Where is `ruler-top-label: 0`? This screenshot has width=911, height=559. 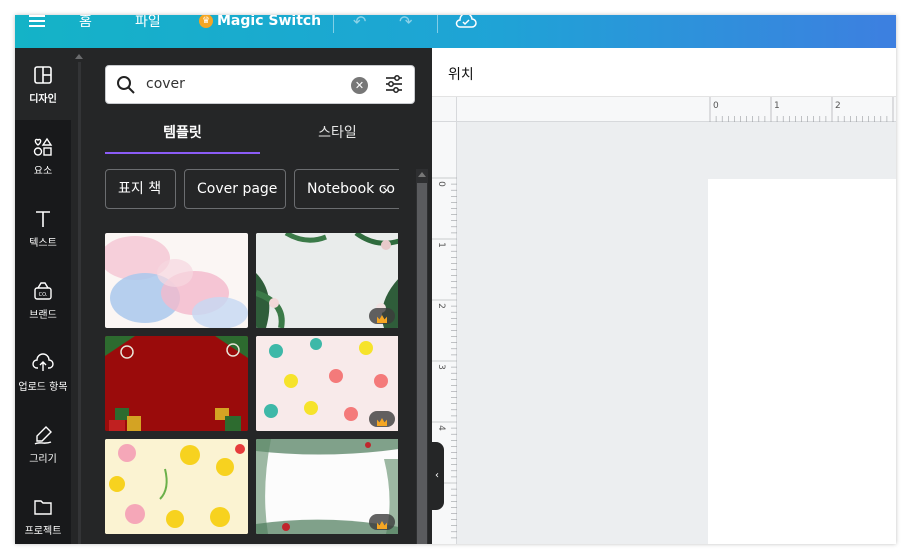 ruler-top-label: 0 is located at coordinates (716, 106).